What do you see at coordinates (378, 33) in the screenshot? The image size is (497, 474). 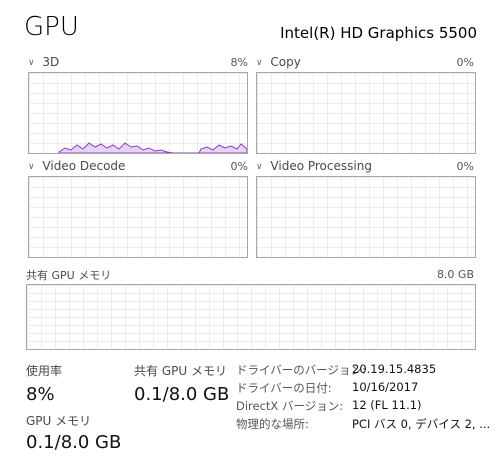 I see `adapter-name: Intel(R) HD Graphics 5500` at bounding box center [378, 33].